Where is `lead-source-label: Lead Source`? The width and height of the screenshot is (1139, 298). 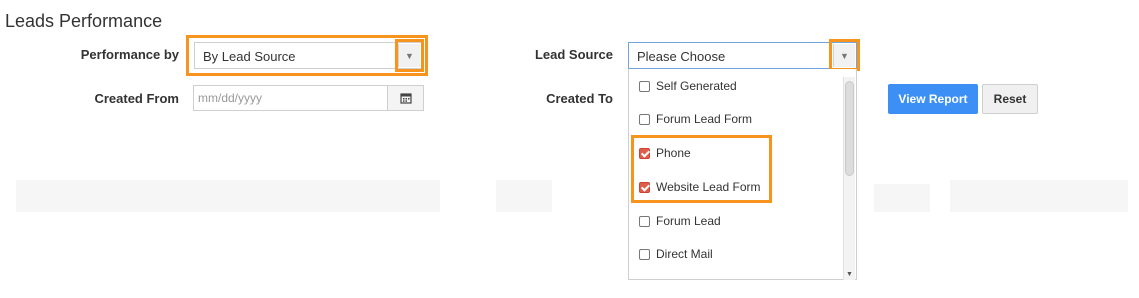 lead-source-label: Lead Source is located at coordinates (573, 54).